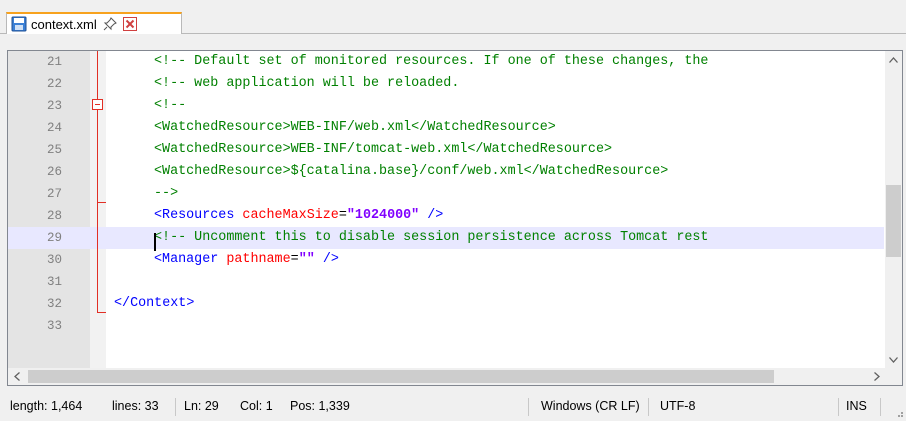 The image size is (906, 421). What do you see at coordinates (446, 106) in the screenshot?
I see `code-line: 23 <!--` at bounding box center [446, 106].